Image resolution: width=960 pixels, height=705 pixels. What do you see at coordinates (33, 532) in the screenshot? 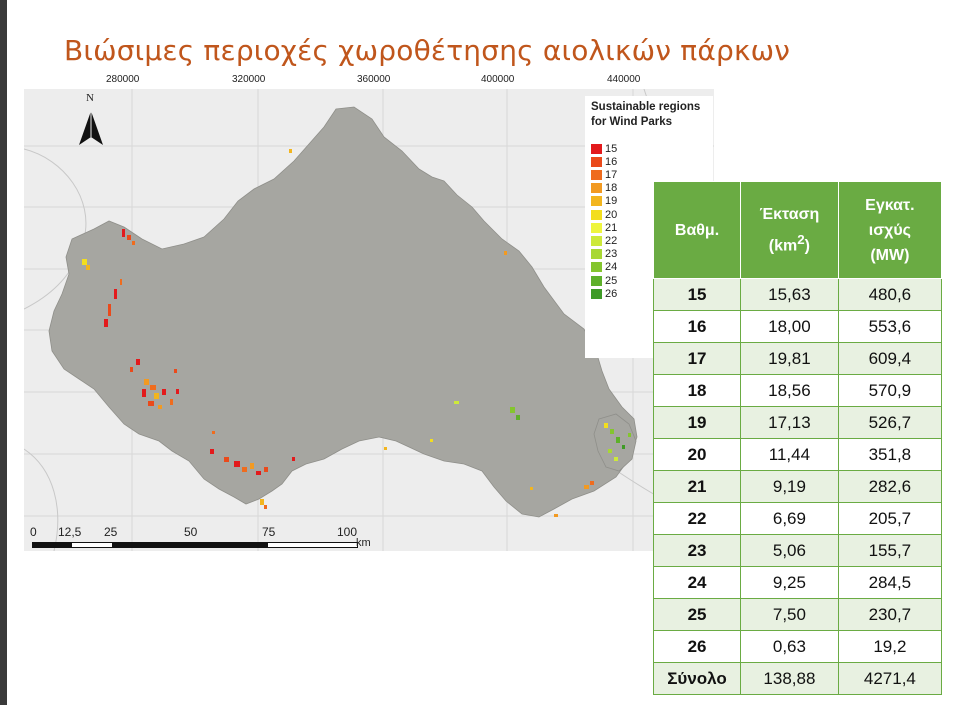
I see `scale-label: 0` at bounding box center [33, 532].